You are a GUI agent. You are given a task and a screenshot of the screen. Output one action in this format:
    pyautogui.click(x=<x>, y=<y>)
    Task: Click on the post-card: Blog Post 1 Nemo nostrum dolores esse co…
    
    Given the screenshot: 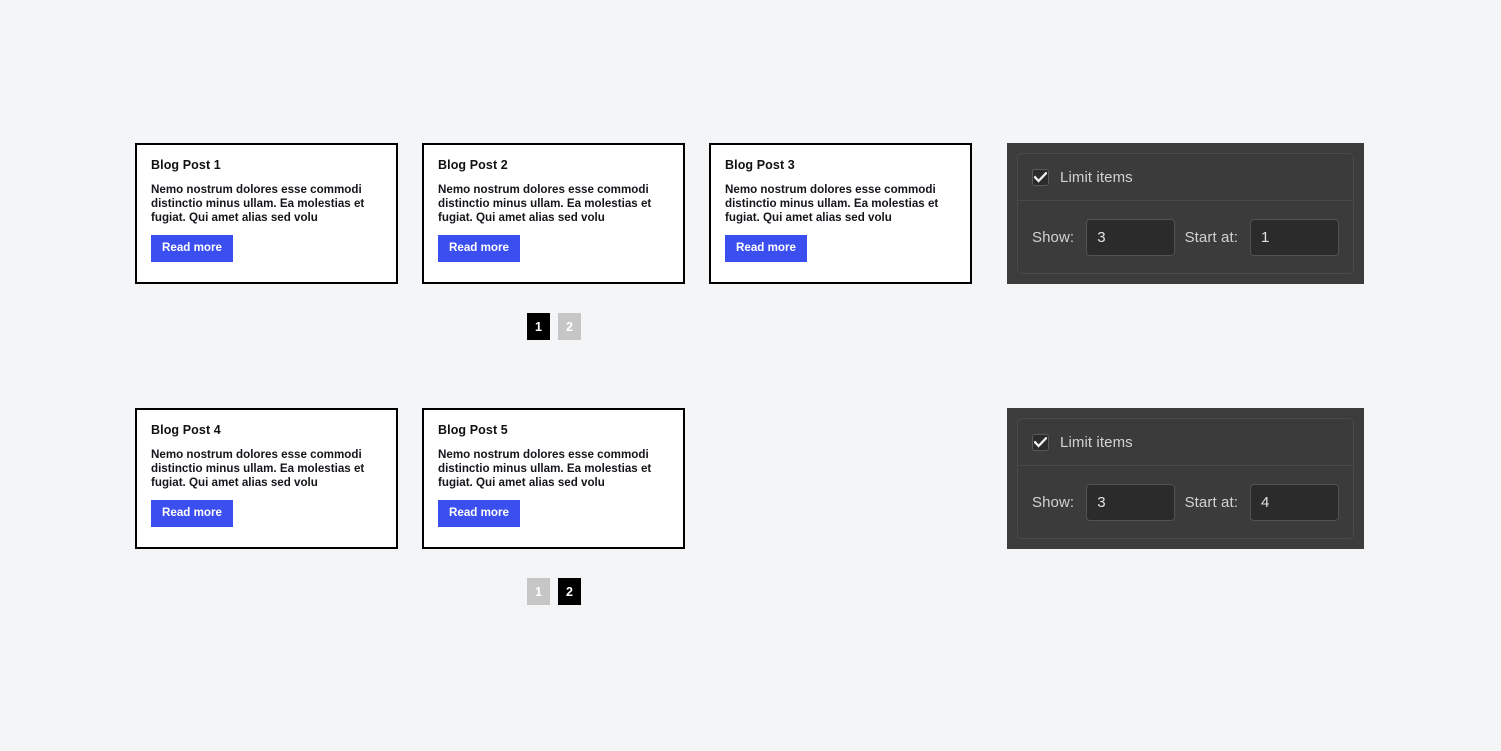 What is the action you would take?
    pyautogui.click(x=266, y=213)
    